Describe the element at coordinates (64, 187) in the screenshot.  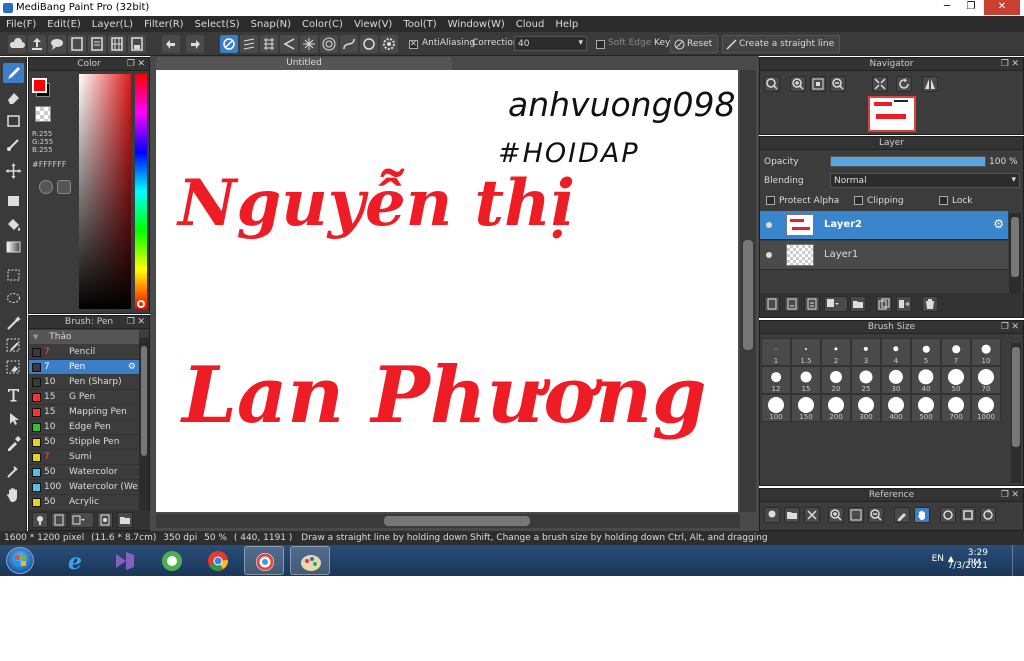
I see `color-history-icon` at that location.